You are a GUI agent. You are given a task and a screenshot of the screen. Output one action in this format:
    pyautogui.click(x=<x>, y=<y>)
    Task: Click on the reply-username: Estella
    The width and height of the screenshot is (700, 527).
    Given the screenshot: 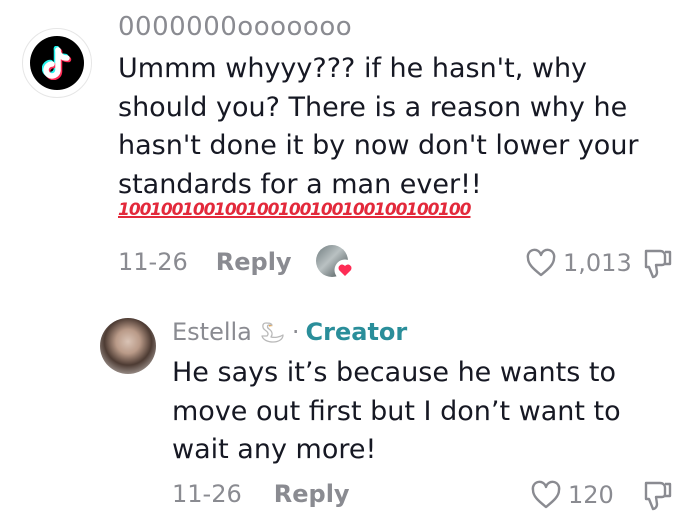 What is the action you would take?
    pyautogui.click(x=212, y=332)
    